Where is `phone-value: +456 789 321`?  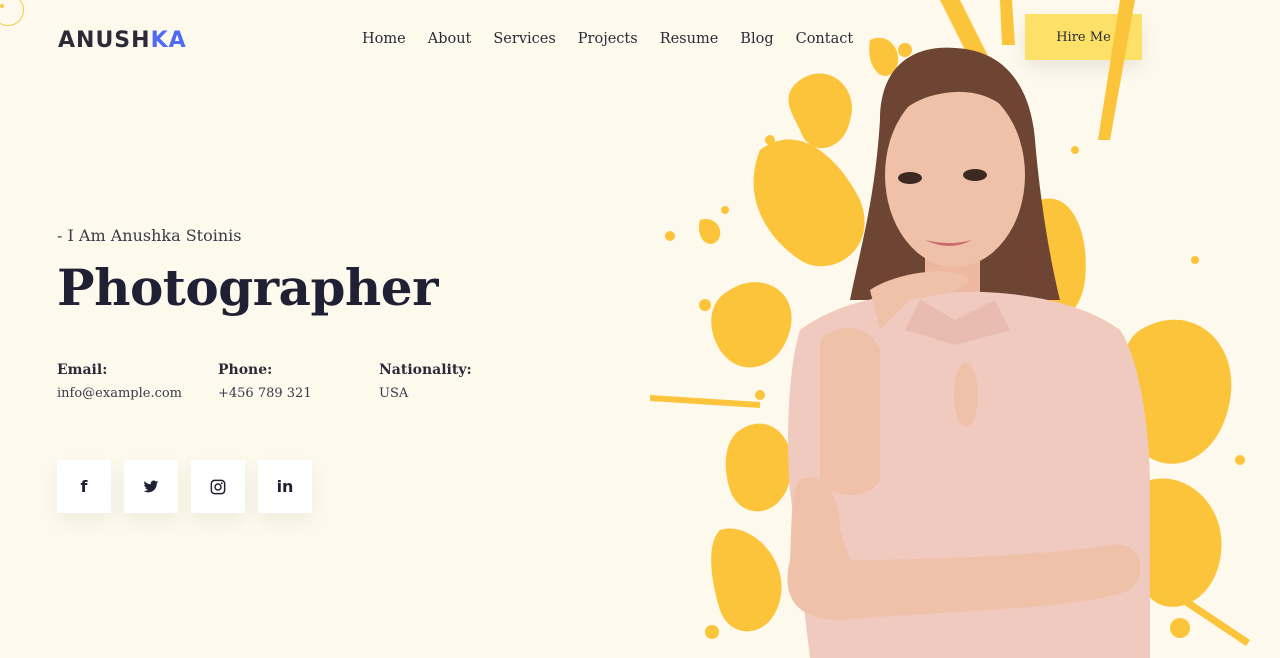
phone-value: +456 789 321 is located at coordinates (265, 393).